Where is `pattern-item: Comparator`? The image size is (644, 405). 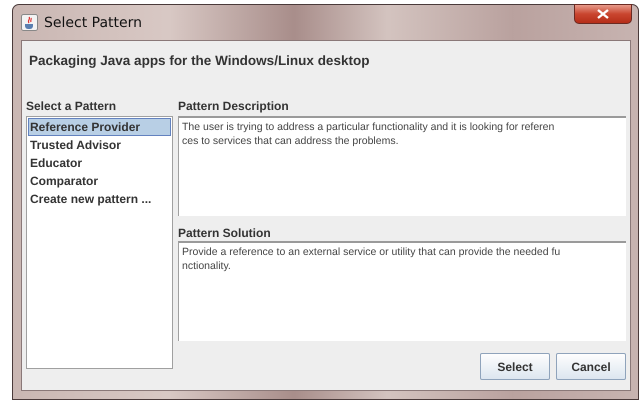 pattern-item: Comparator is located at coordinates (99, 181).